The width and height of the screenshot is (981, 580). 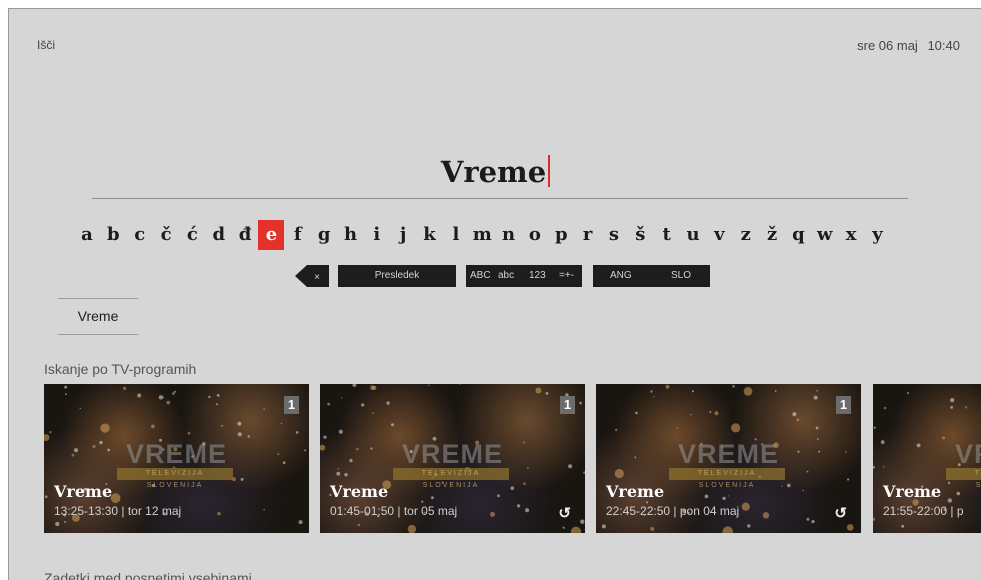 What do you see at coordinates (537, 276) in the screenshot?
I see `mode-numeric: 123` at bounding box center [537, 276].